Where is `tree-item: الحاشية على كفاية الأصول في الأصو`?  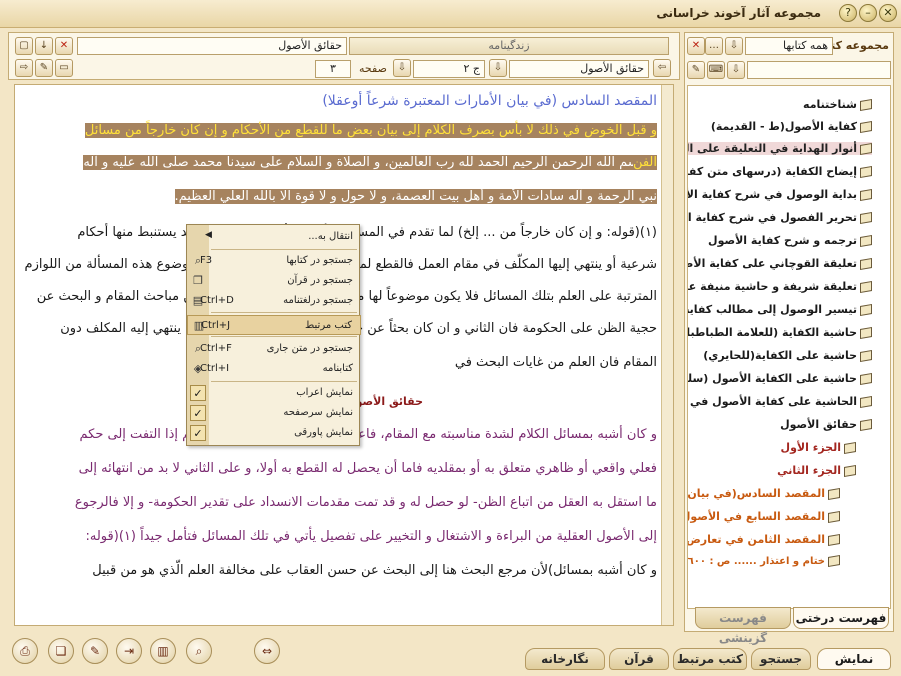
tree-item: الحاشية على كفاية الأصول في الأصو is located at coordinates (780, 402).